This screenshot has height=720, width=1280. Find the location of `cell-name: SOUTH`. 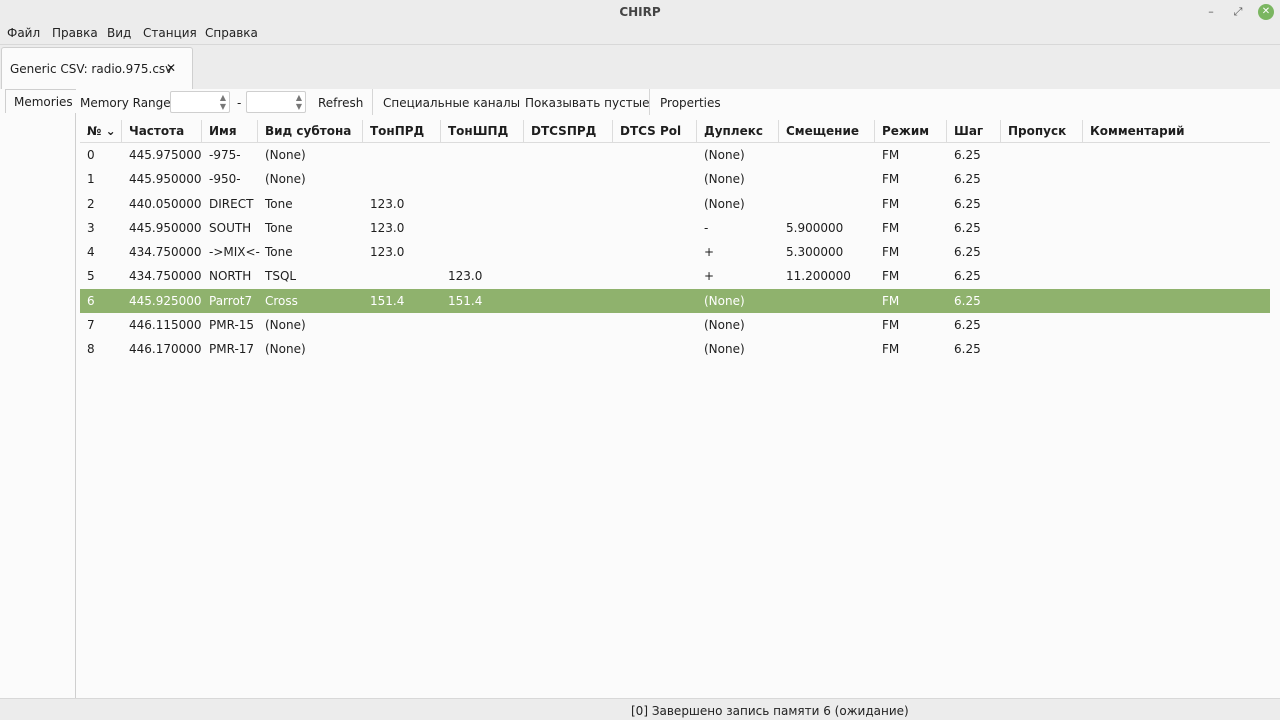

cell-name: SOUTH is located at coordinates (226, 228).